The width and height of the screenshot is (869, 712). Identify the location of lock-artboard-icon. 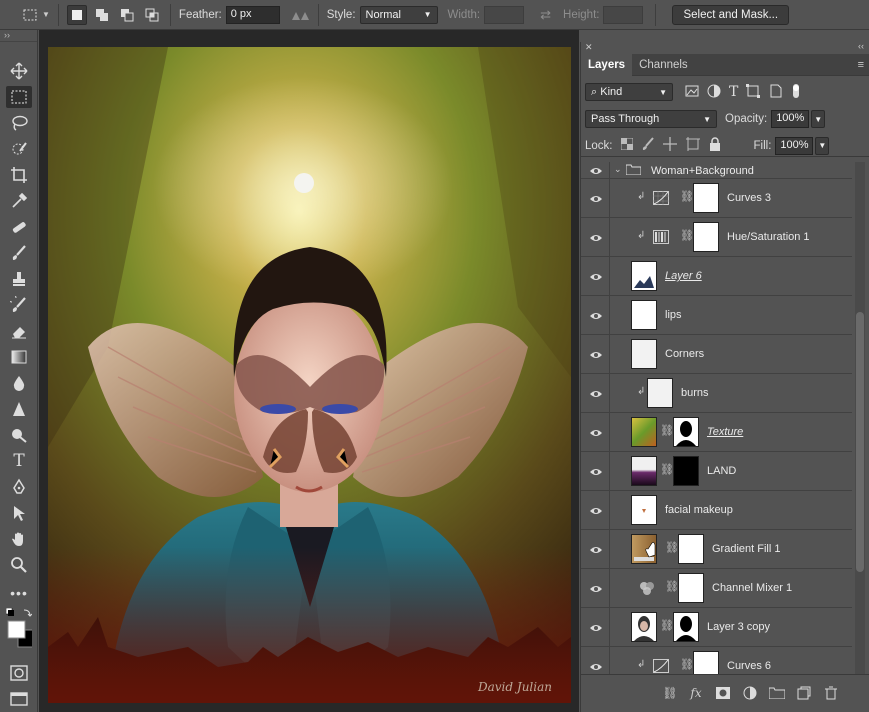
(692, 145).